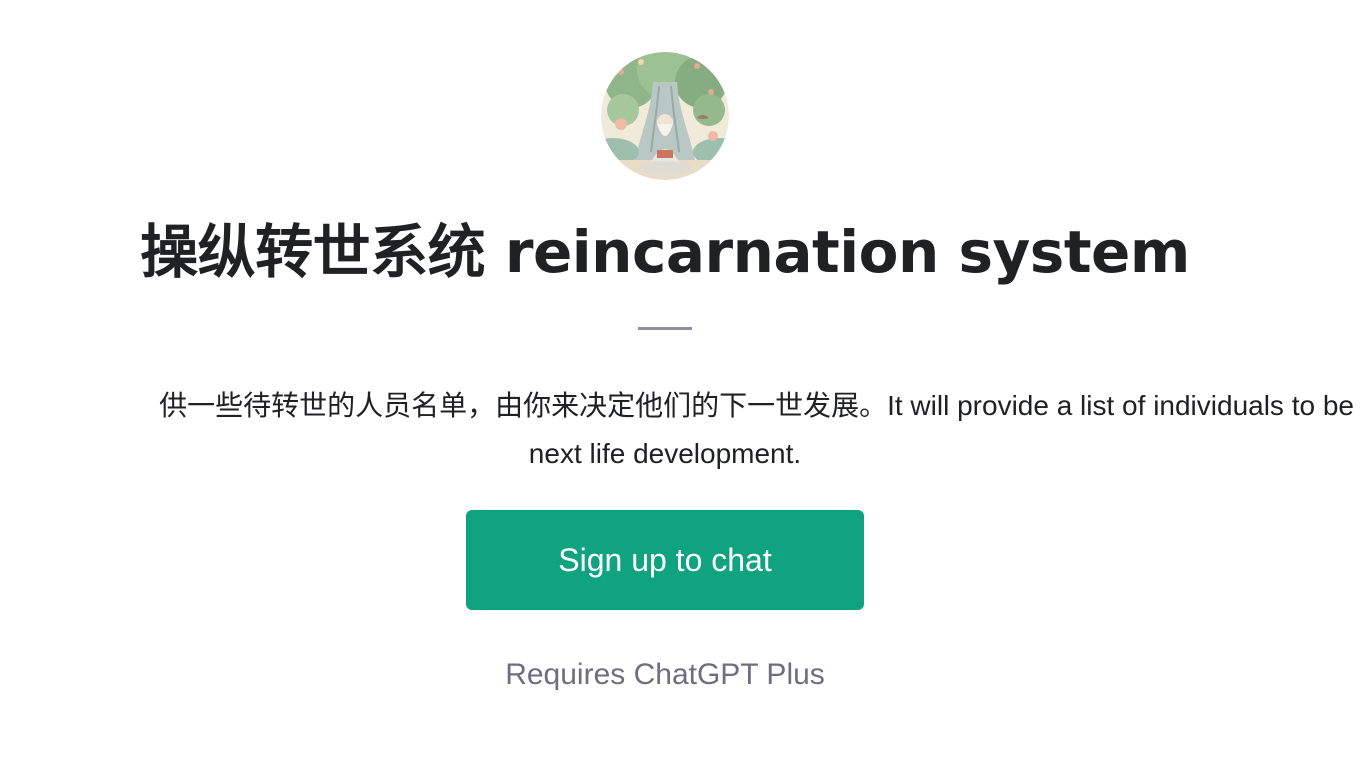 This screenshot has height=764, width=1360. What do you see at coordinates (665, 453) in the screenshot?
I see `description-line-2: next life development.` at bounding box center [665, 453].